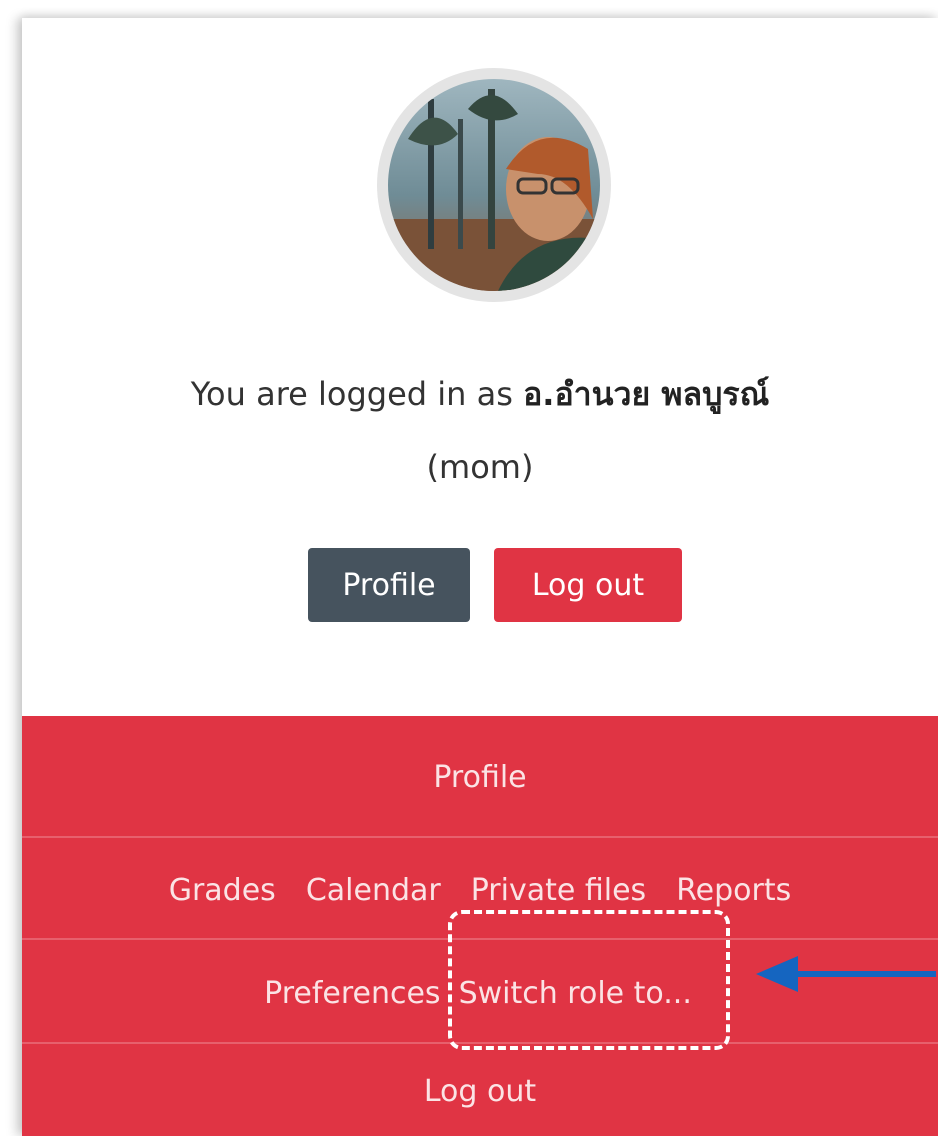 The width and height of the screenshot is (938, 1136). I want to click on annotation-arrow-icon, so click(846, 974).